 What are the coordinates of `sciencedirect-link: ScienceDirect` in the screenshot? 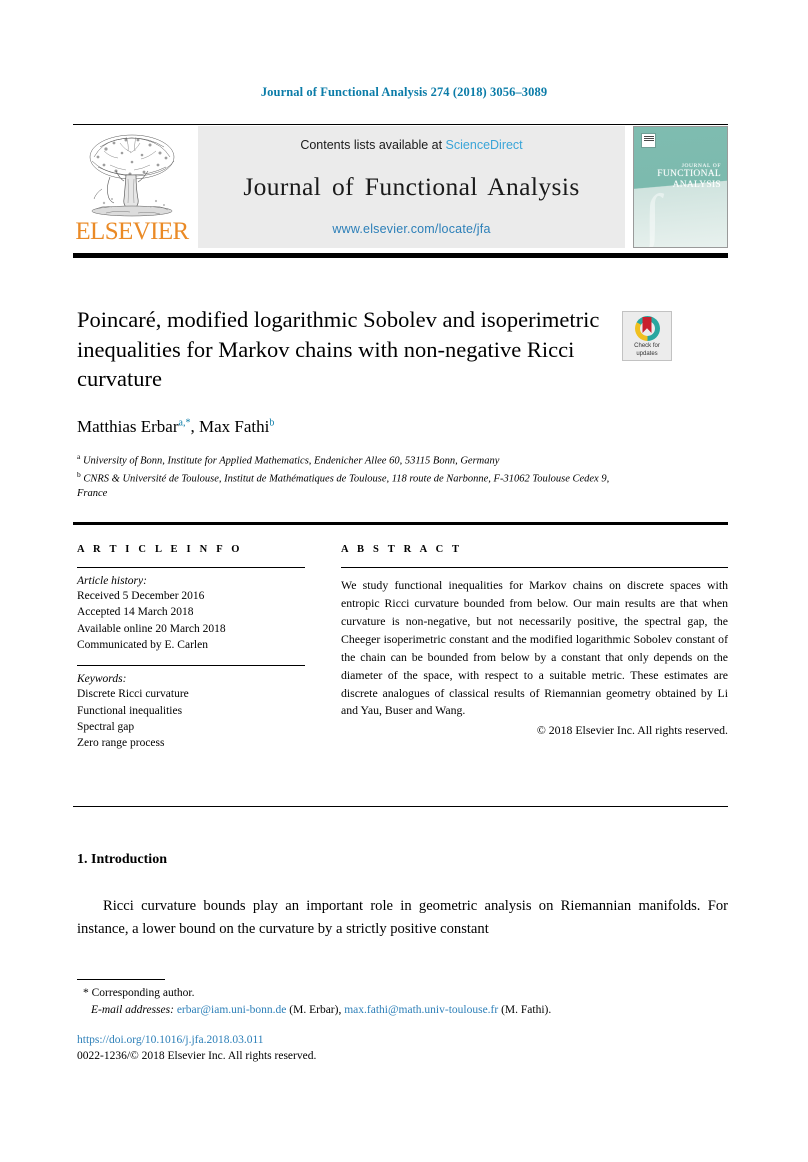 It's located at (484, 145).